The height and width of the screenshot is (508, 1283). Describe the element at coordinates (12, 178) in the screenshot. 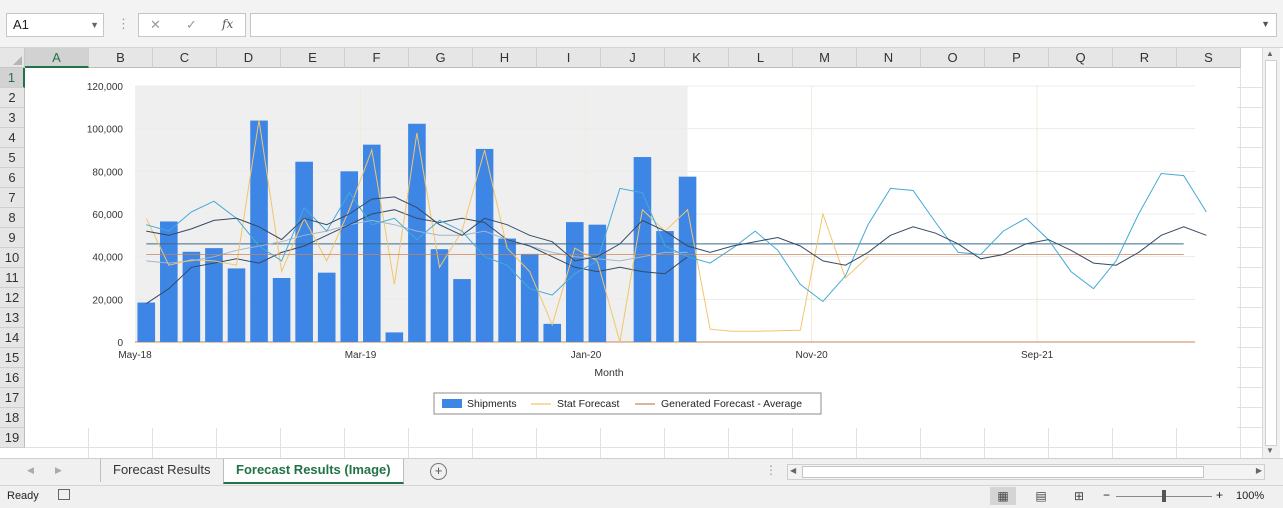

I see `row-header-6: 6` at that location.